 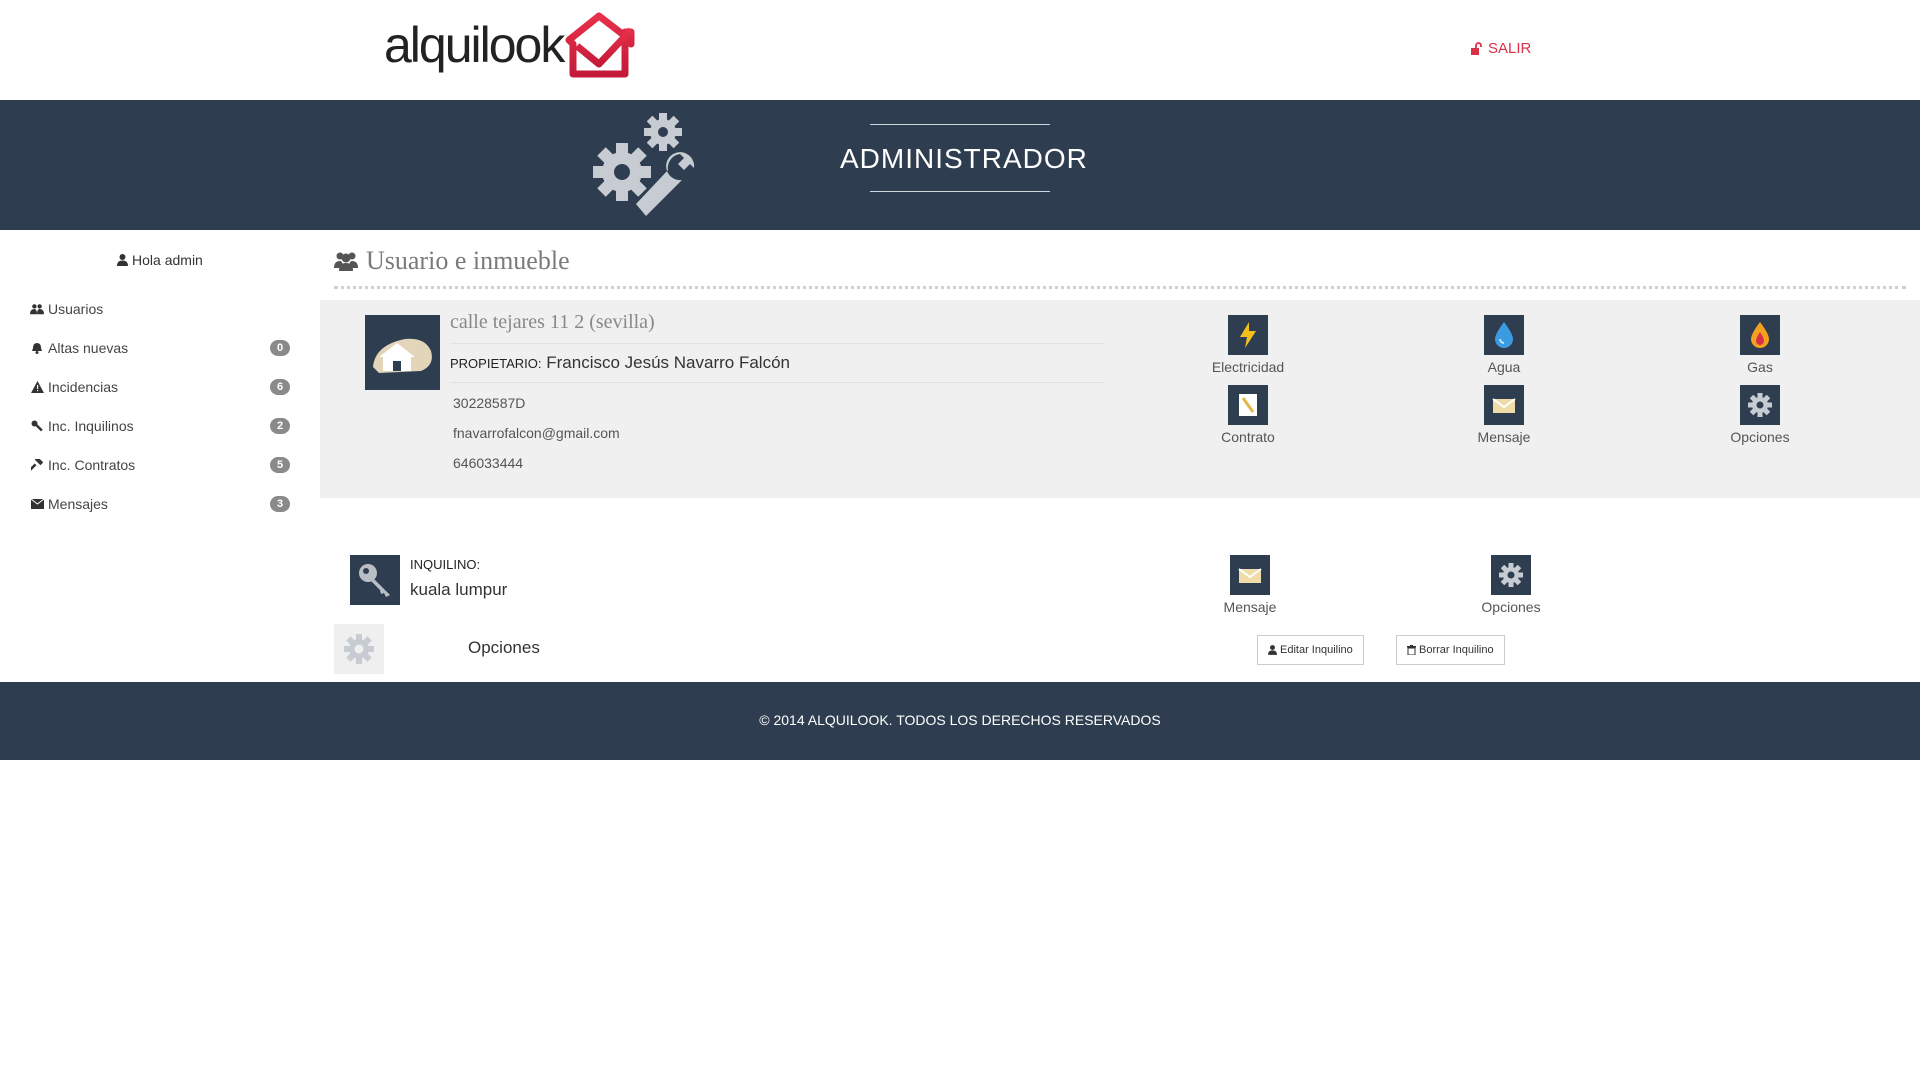 What do you see at coordinates (1248, 405) in the screenshot?
I see `contract-icon` at bounding box center [1248, 405].